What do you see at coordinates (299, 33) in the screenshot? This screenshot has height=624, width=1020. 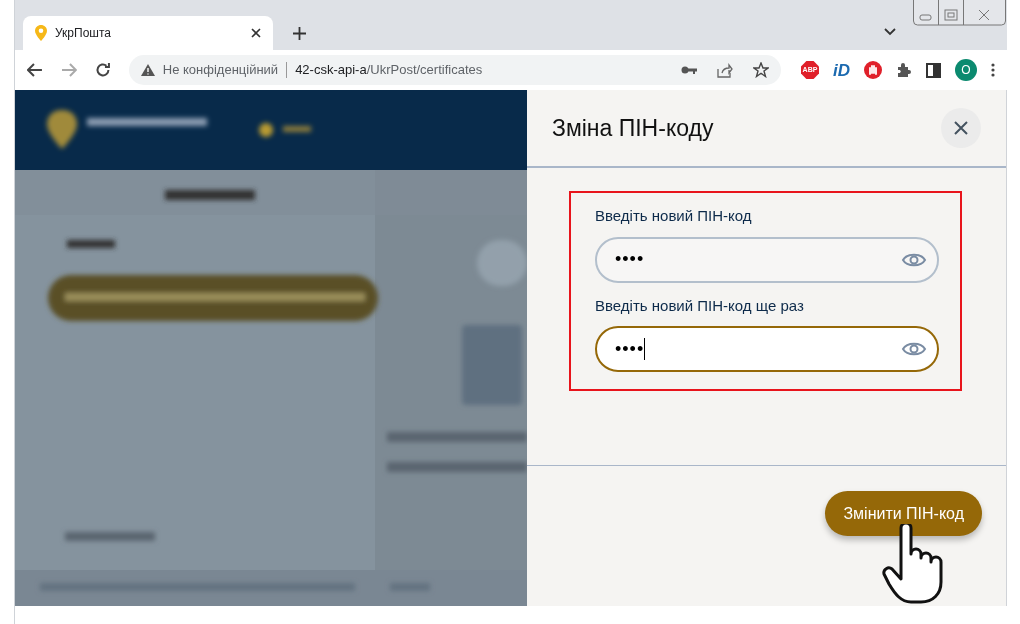 I see `new-tab-icon` at bounding box center [299, 33].